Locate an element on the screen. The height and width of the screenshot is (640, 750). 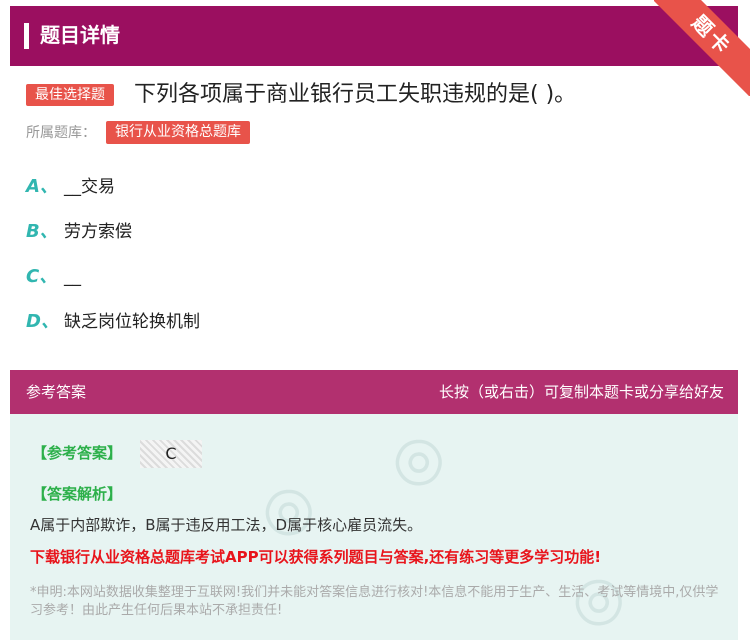
question-row: 最佳选择题 下列各项属于商业银行员工失职违规的是( )。 is located at coordinates (381, 95).